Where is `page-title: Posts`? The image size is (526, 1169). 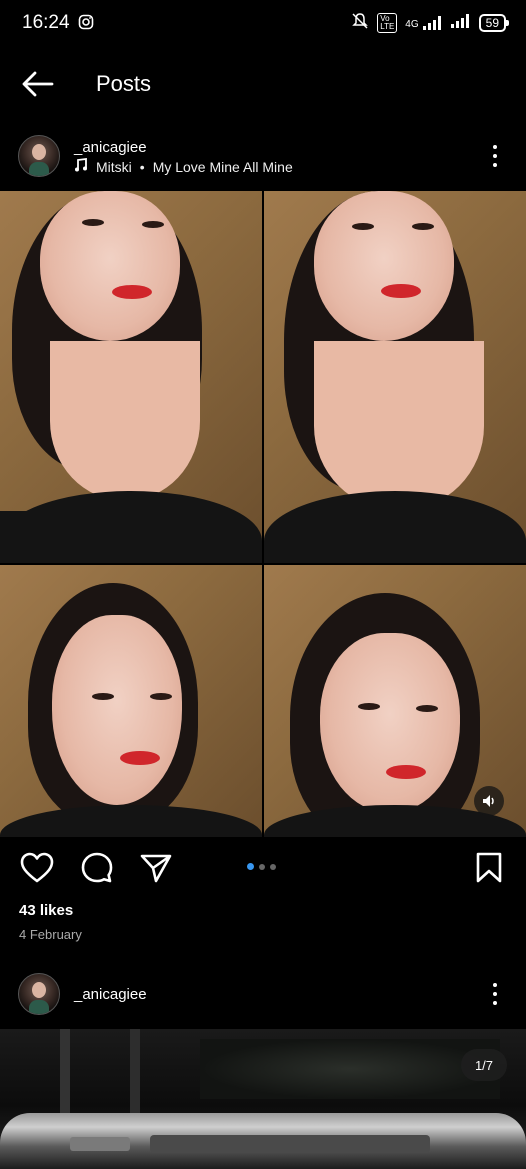
page-title: Posts is located at coordinates (124, 83).